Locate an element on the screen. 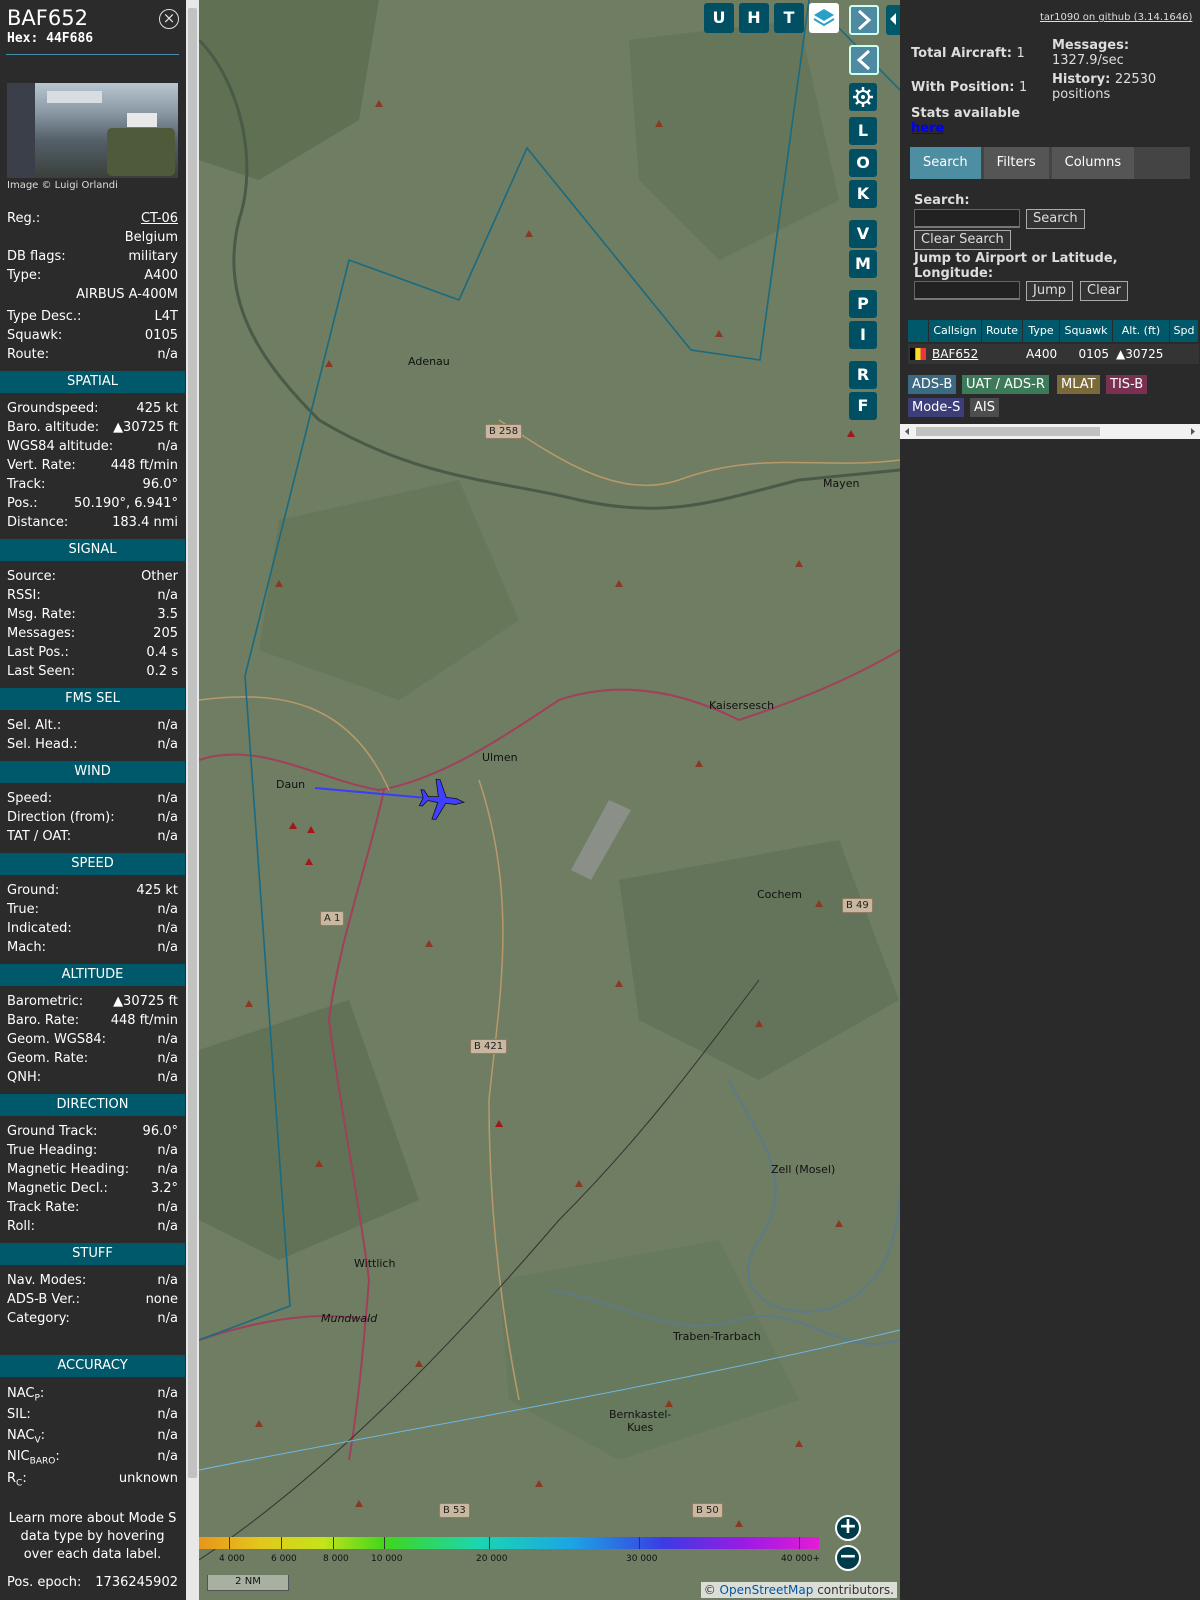  section-spatial: SPATIAL is located at coordinates (92, 382).